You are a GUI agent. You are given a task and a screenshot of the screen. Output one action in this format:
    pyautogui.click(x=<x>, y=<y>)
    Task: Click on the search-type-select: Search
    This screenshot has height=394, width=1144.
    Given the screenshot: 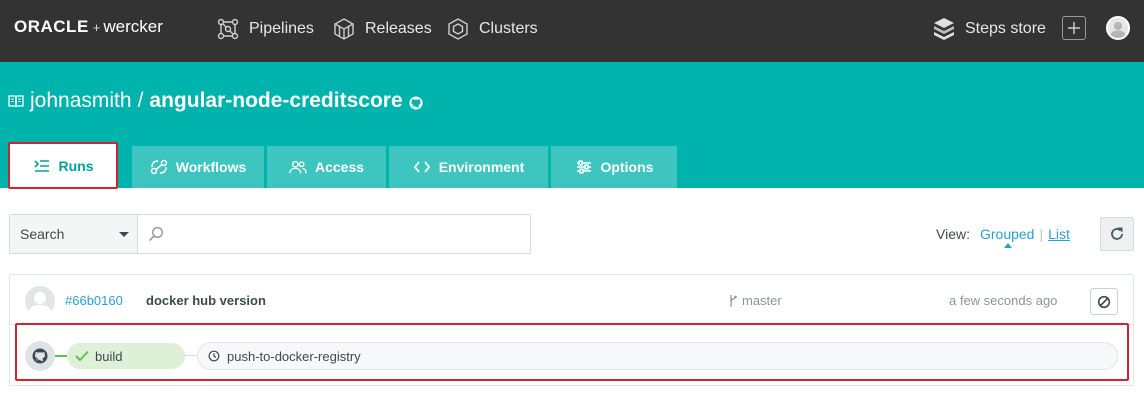 What is the action you would take?
    pyautogui.click(x=74, y=234)
    